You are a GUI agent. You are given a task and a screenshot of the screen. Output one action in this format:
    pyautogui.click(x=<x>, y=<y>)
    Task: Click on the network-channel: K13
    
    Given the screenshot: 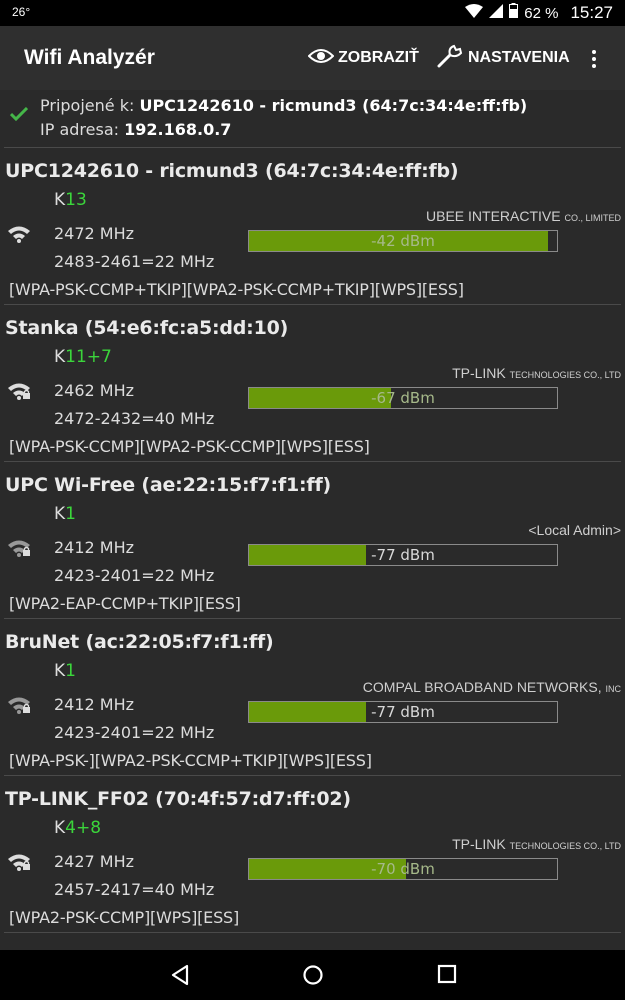 What is the action you would take?
    pyautogui.click(x=70, y=200)
    